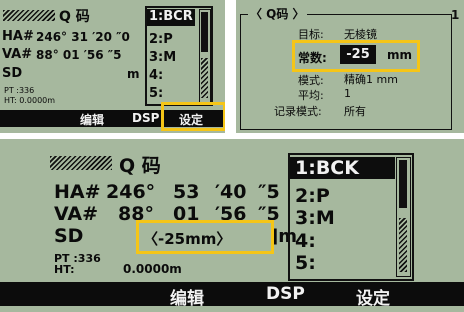  I want to click on highlight-box-setting, so click(193, 116).